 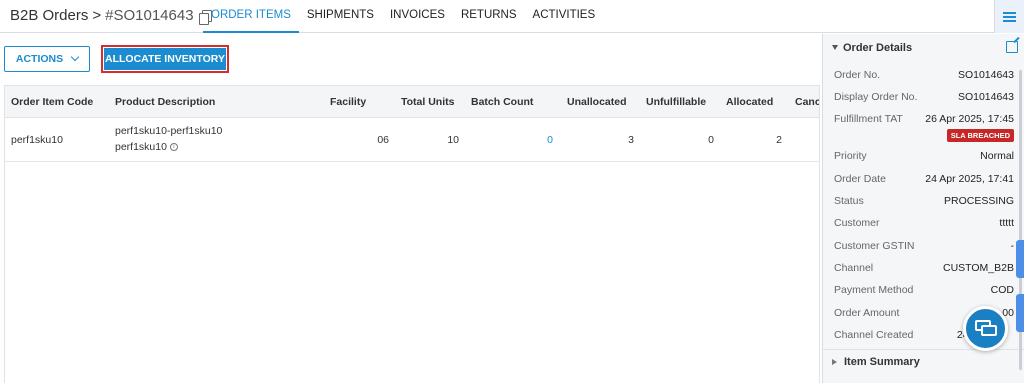 What do you see at coordinates (874, 246) in the screenshot?
I see `detail-label: Customer GSTIN` at bounding box center [874, 246].